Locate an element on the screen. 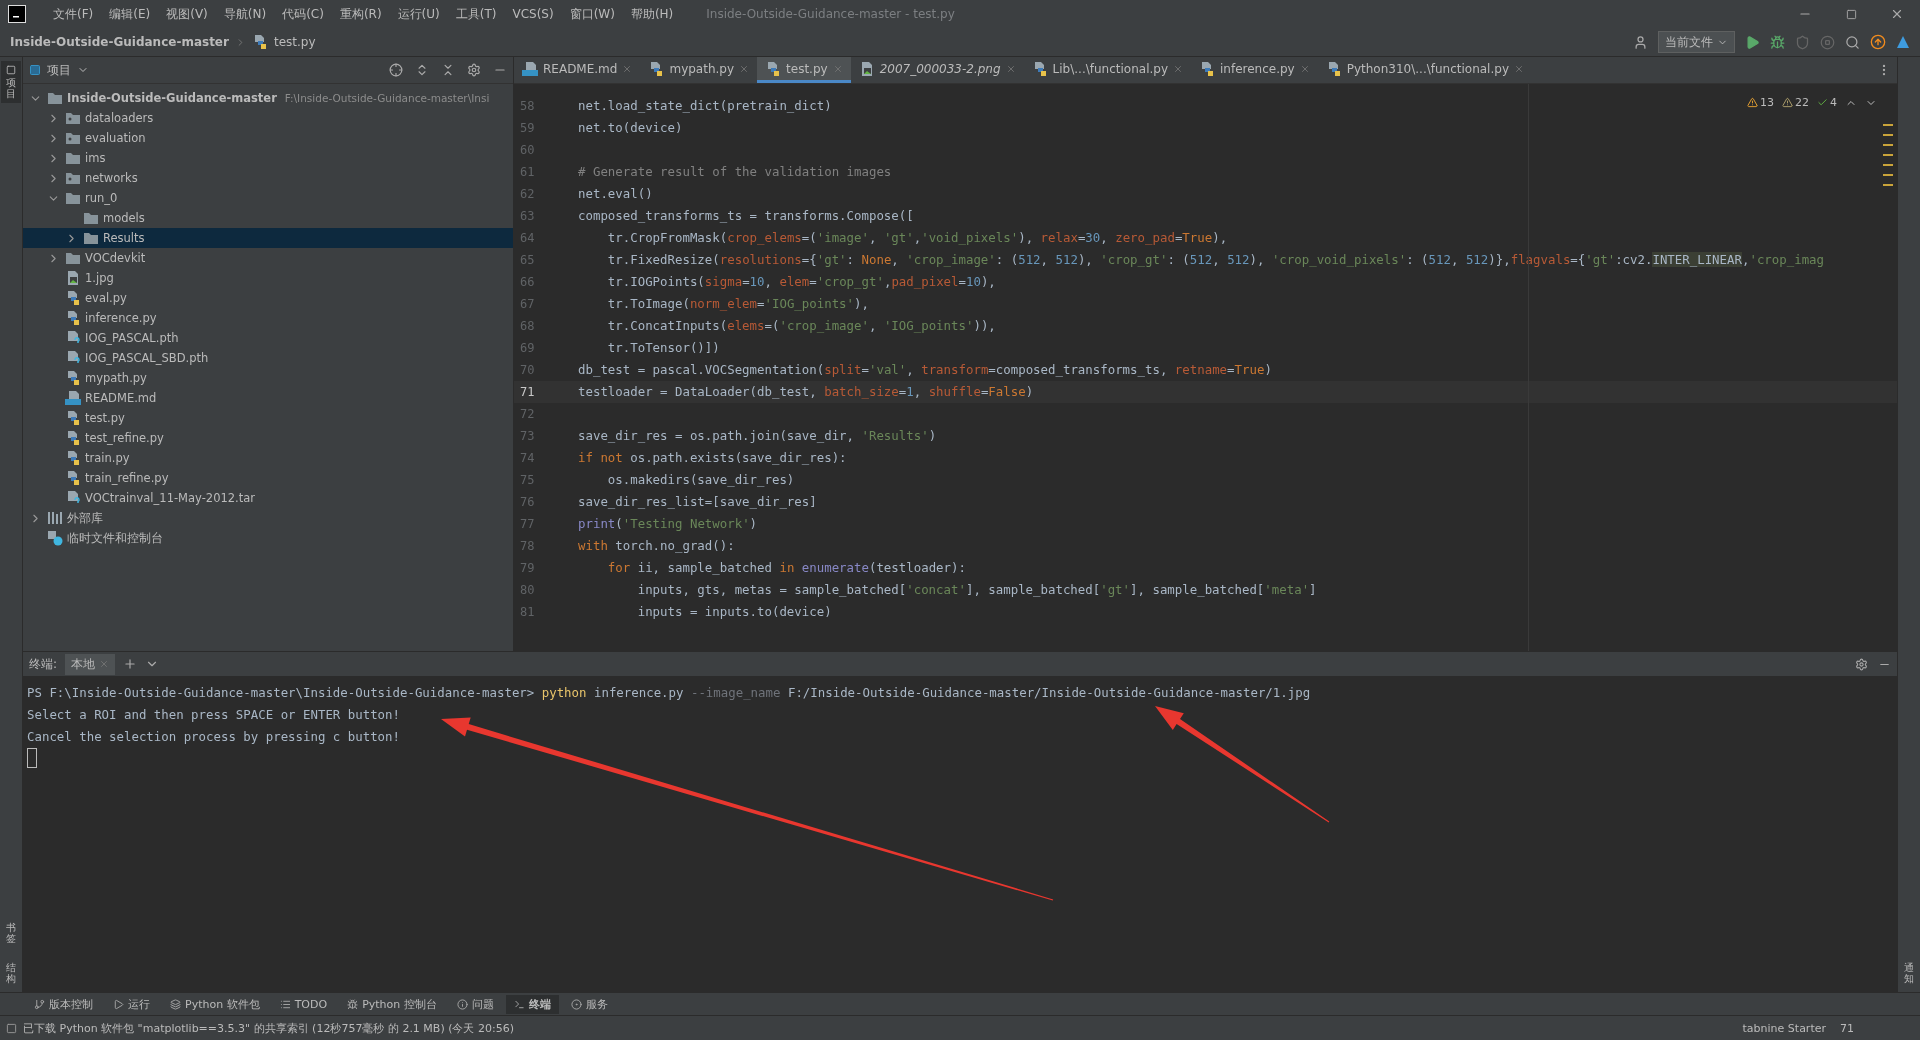 The width and height of the screenshot is (1920, 1040). user-icon is located at coordinates (1640, 42).